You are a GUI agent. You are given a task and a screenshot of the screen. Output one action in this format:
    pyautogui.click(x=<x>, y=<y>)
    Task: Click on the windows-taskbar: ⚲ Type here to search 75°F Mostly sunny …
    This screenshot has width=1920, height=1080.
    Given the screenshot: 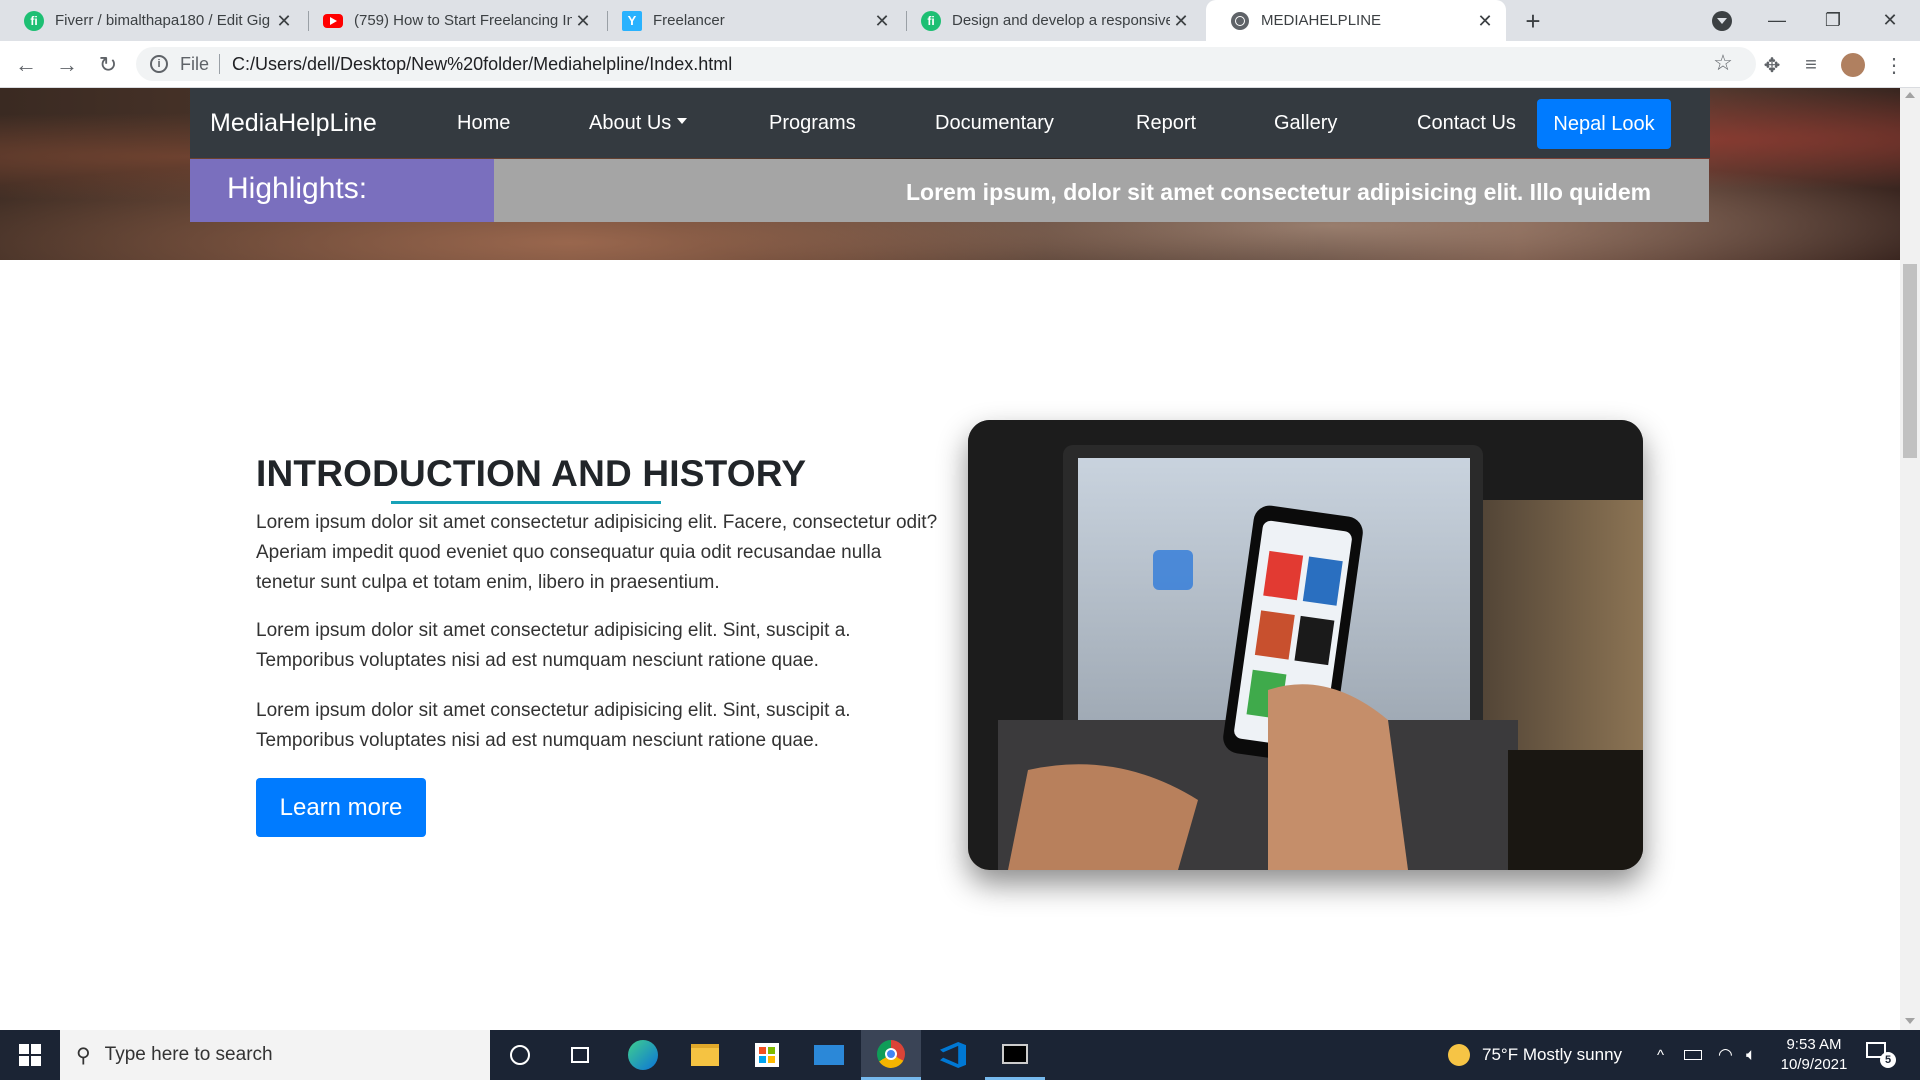 What is the action you would take?
    pyautogui.click(x=960, y=1055)
    